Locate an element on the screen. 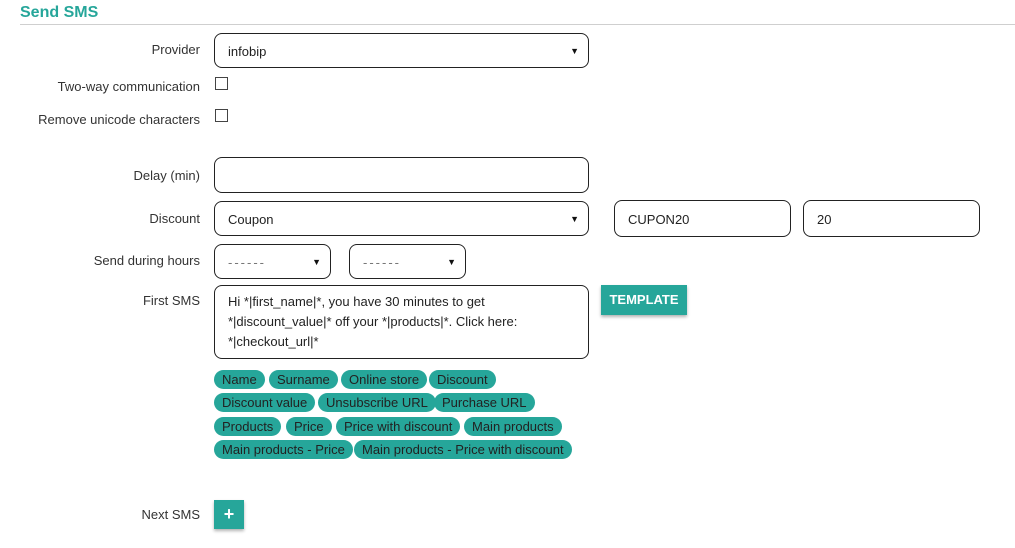 The height and width of the screenshot is (548, 1015). tag-discount-value: Discount value is located at coordinates (265, 402).